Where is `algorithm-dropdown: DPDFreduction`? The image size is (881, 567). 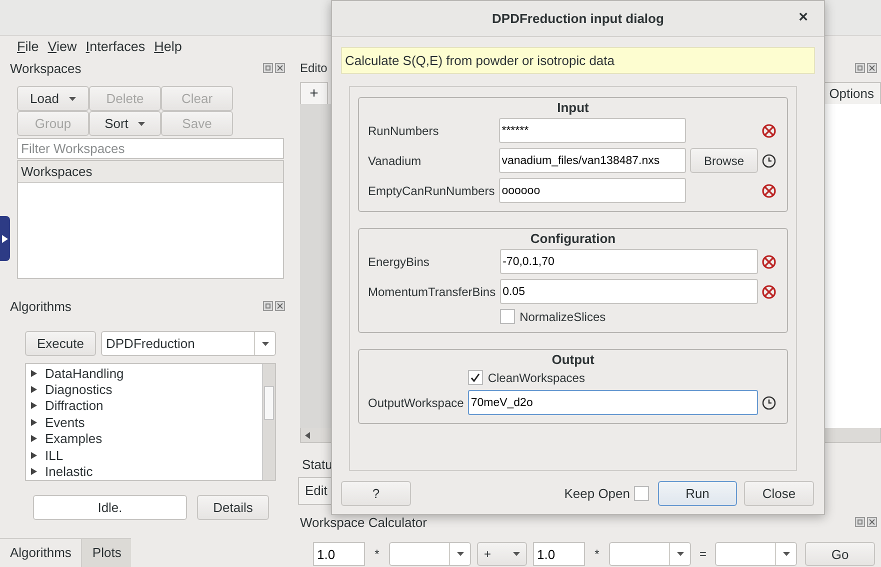 algorithm-dropdown: DPDFreduction is located at coordinates (188, 343).